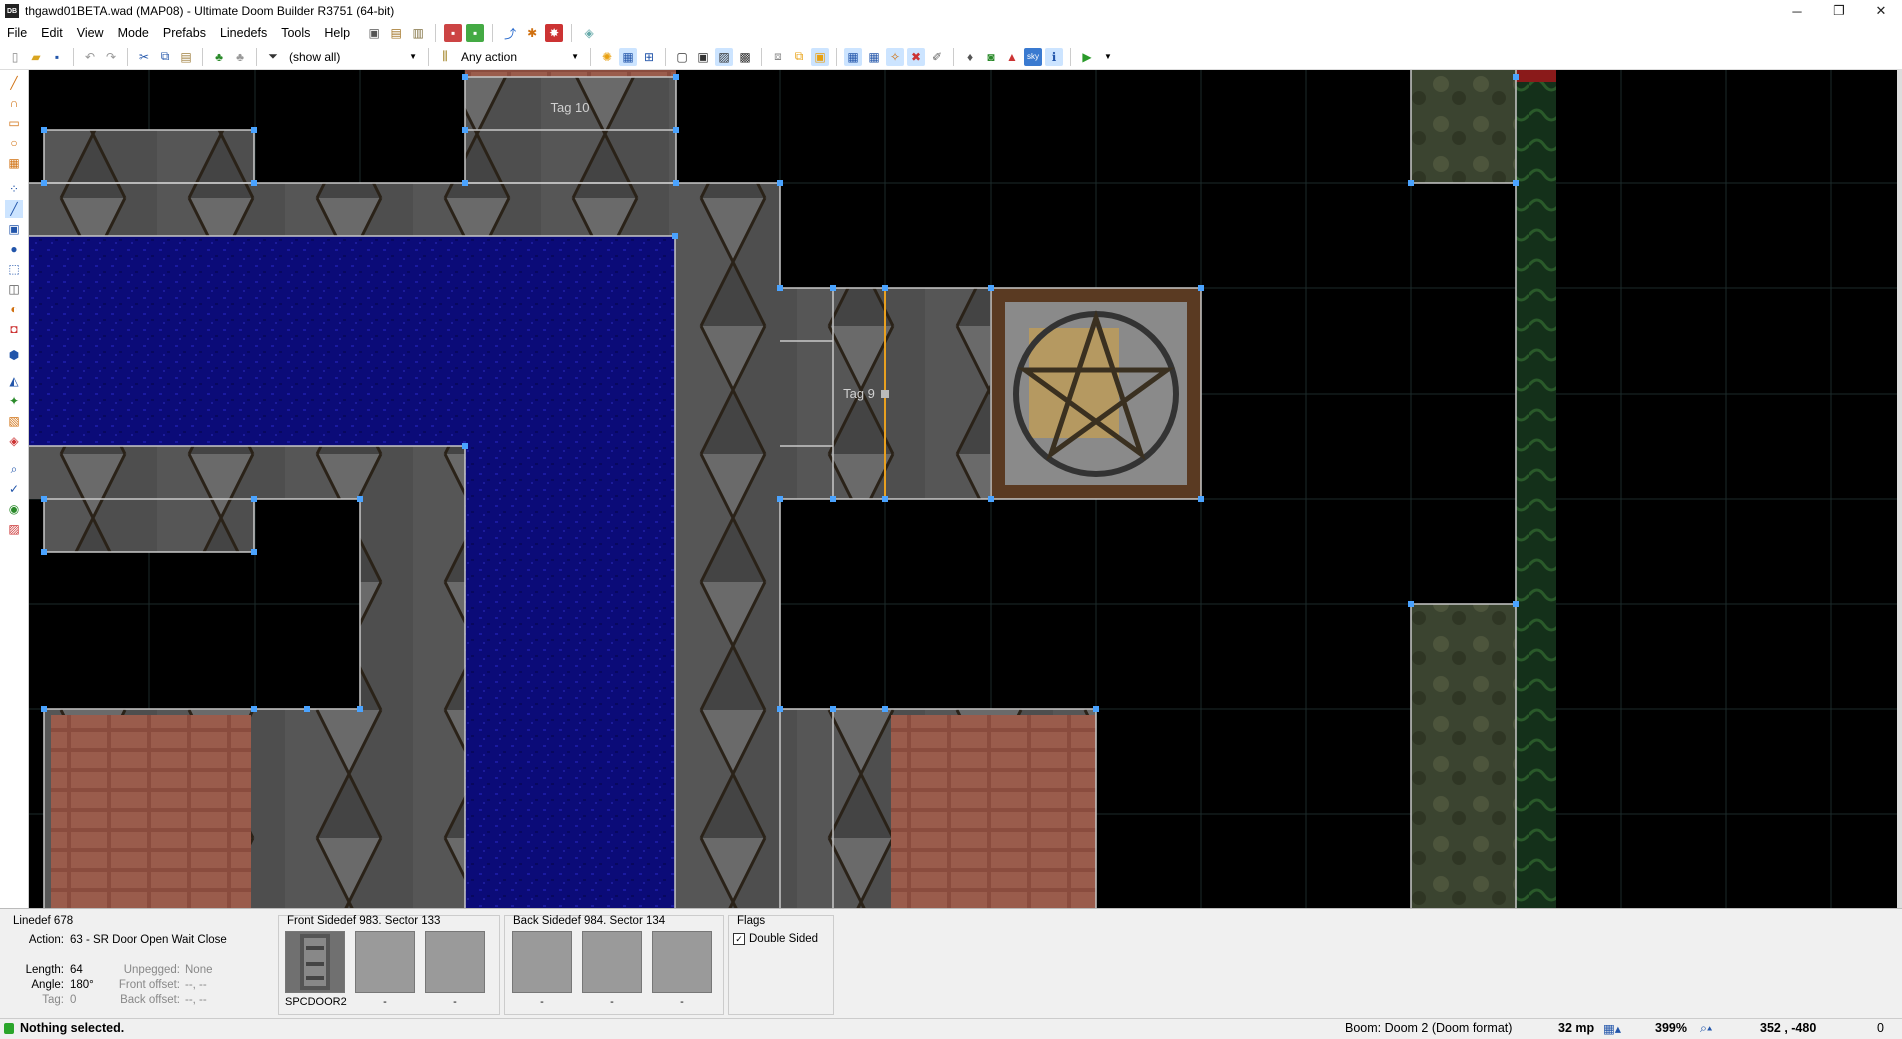 This screenshot has width=1902, height=1039. What do you see at coordinates (219, 57) in the screenshot?
I see `insert-prefab-icon: ♣` at bounding box center [219, 57].